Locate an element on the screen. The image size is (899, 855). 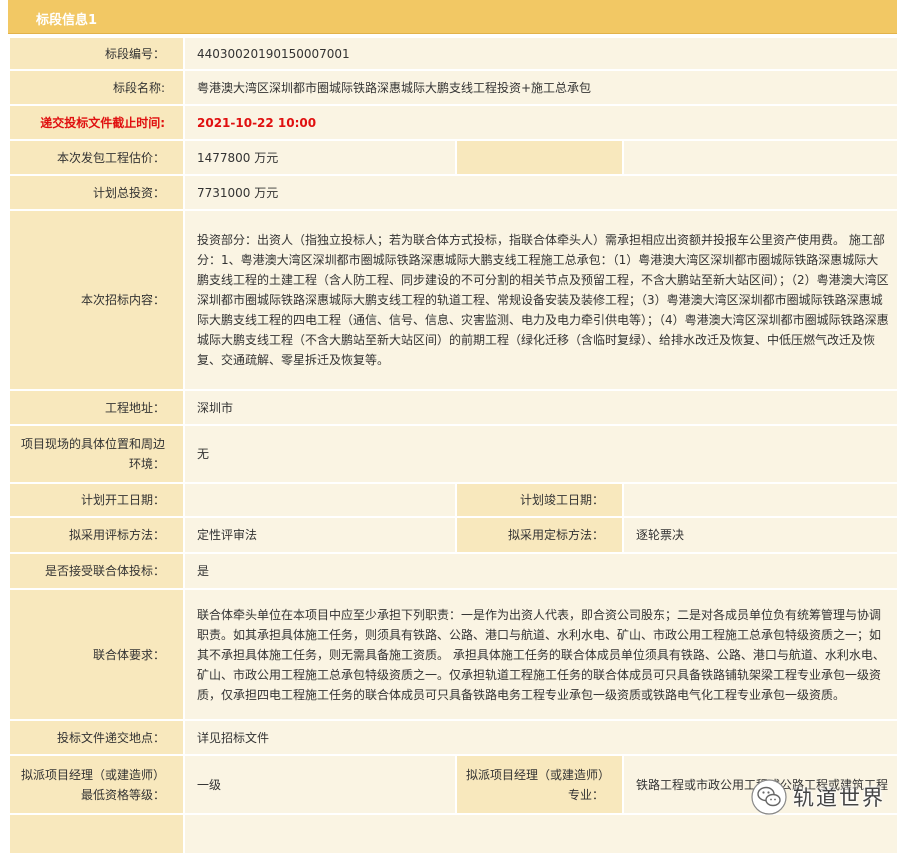
deadline-value: 2021-10-22 10:00 is located at coordinates (257, 122).